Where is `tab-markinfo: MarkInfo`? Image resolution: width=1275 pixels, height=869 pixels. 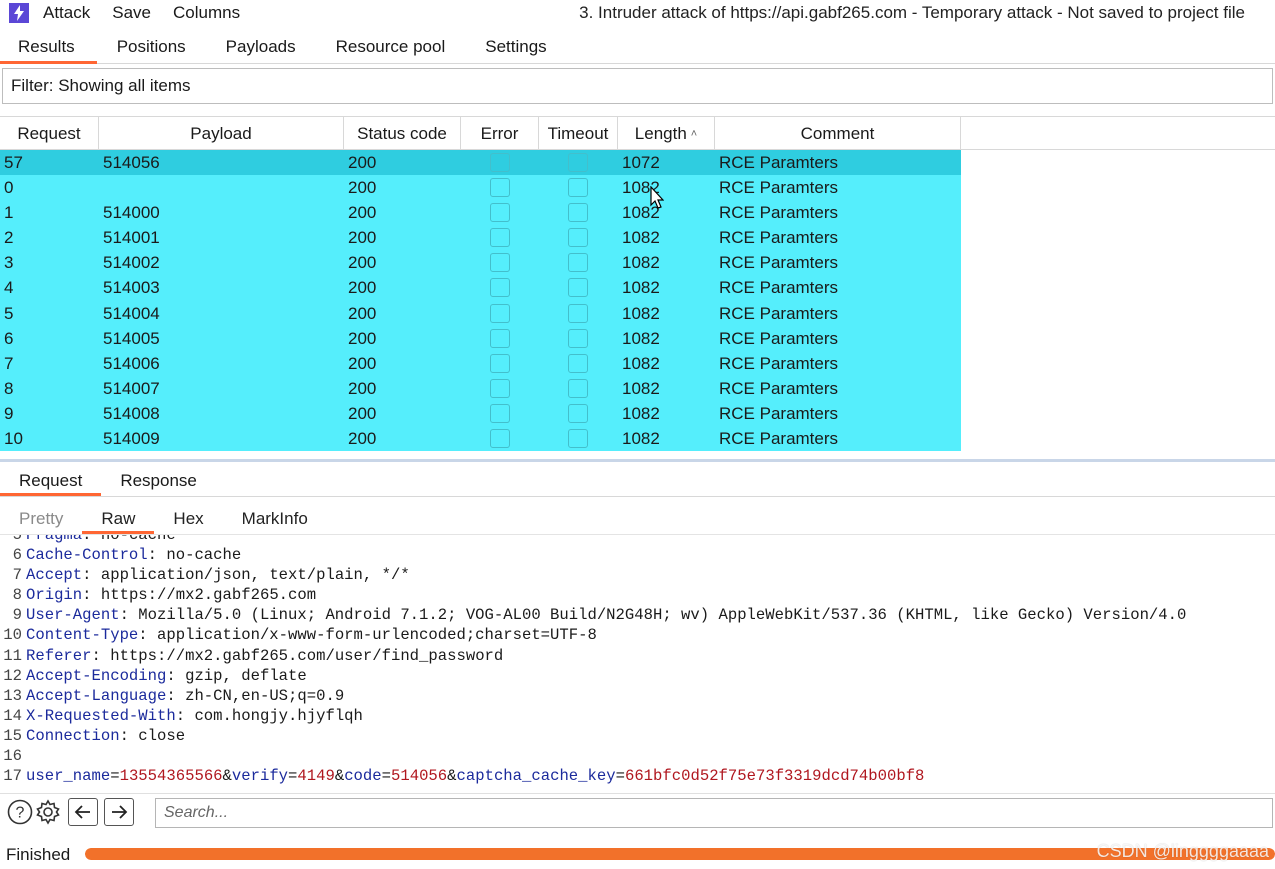
tab-markinfo: MarkInfo is located at coordinates (275, 518).